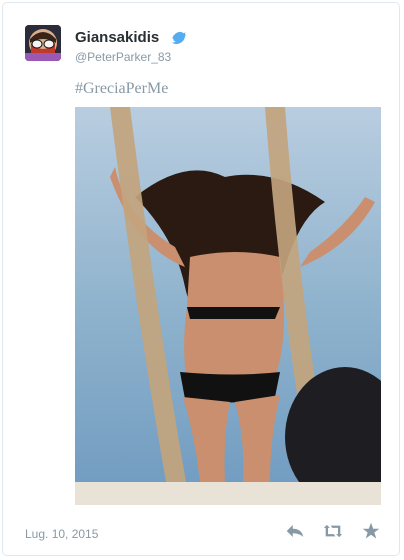  I want to click on avatar, so click(43, 43).